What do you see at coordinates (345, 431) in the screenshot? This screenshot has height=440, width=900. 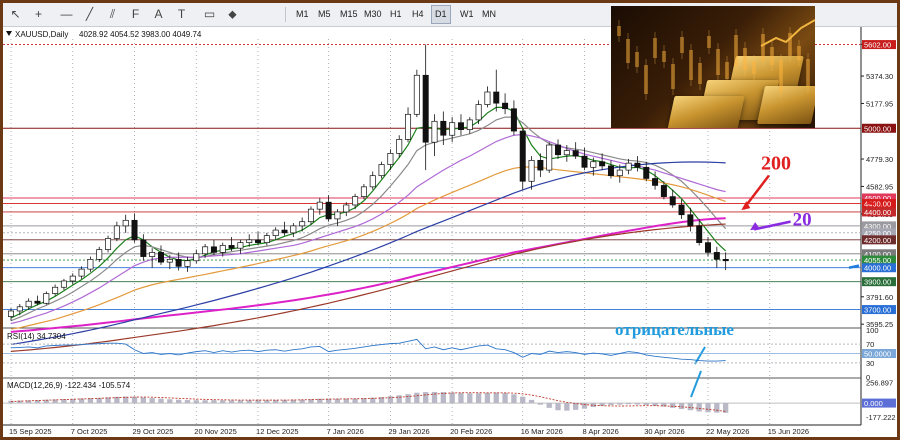 I see `x-tick-label: 7 Jan 2026` at bounding box center [345, 431].